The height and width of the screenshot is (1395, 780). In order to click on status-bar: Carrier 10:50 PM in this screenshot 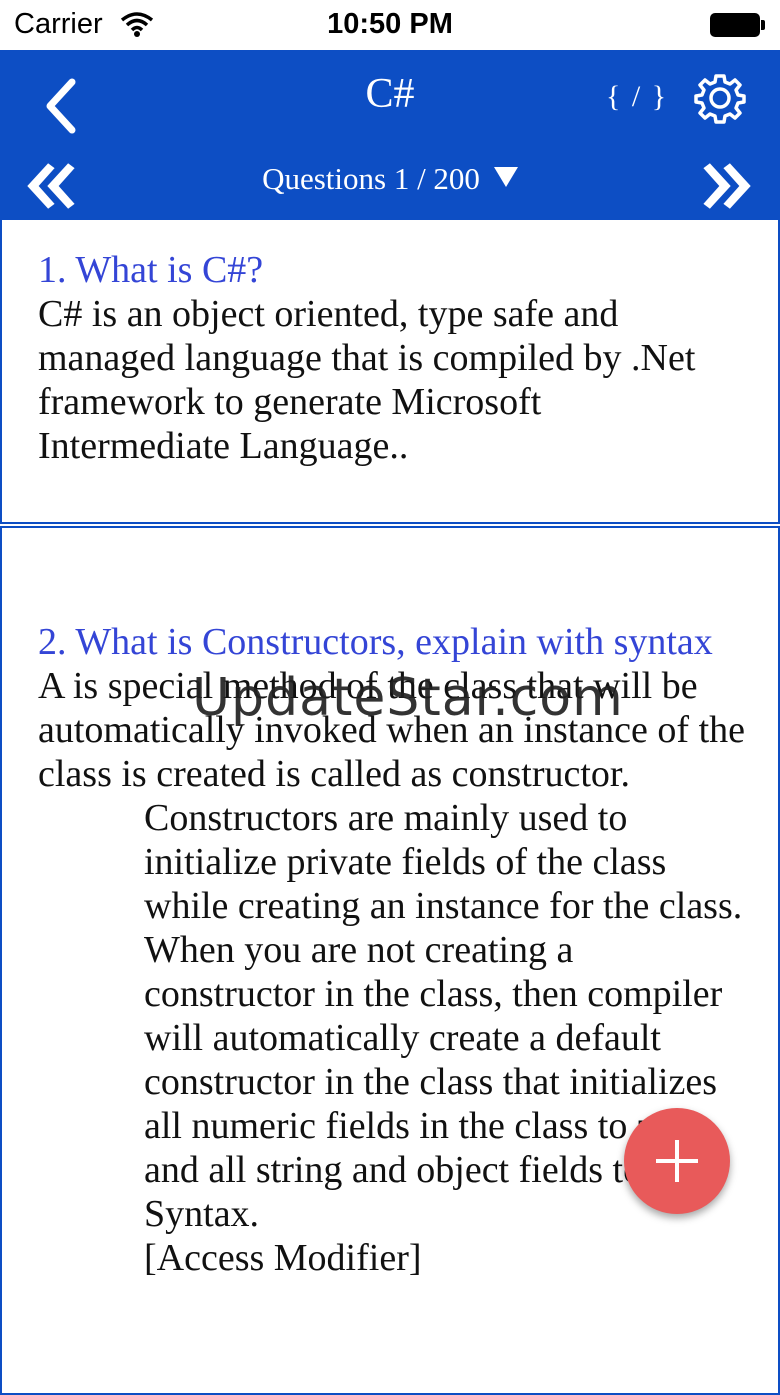, I will do `click(390, 25)`.